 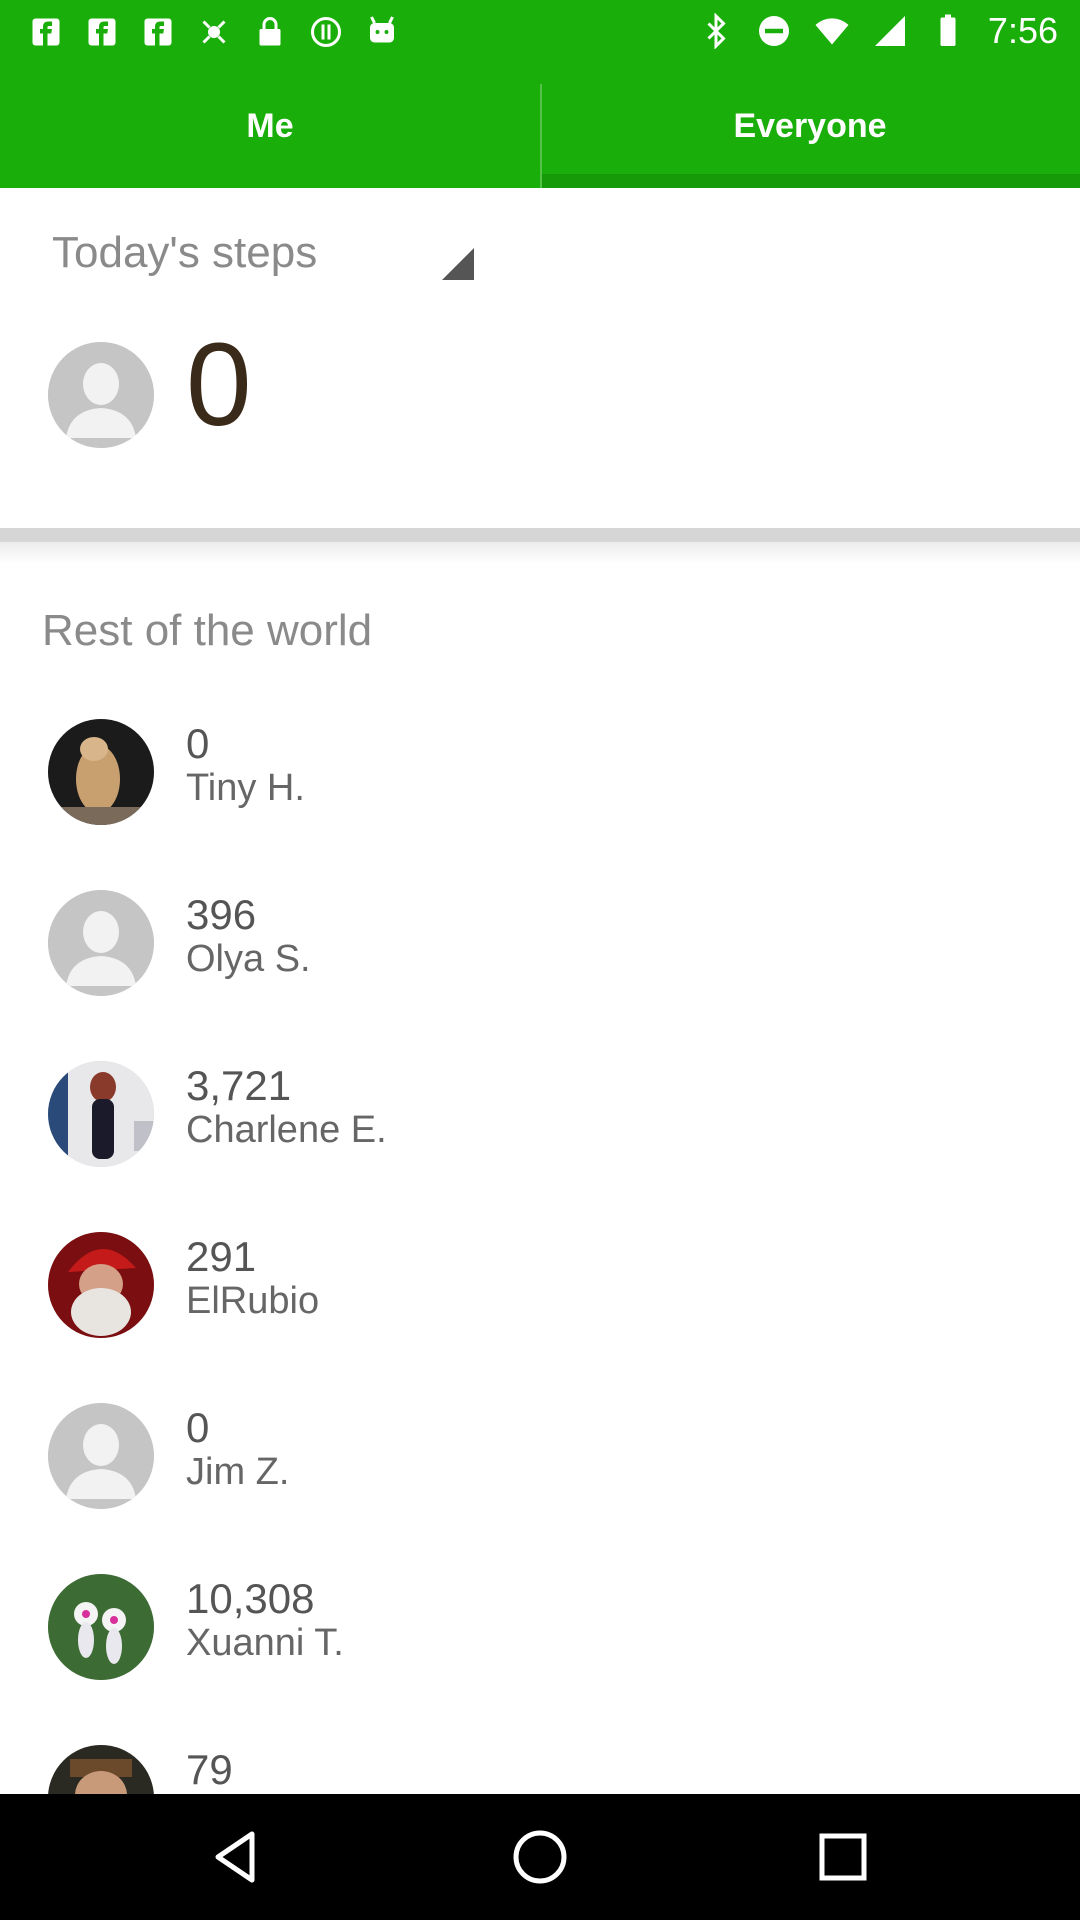 I want to click on list-item-name: Tiny H., so click(x=245, y=788).